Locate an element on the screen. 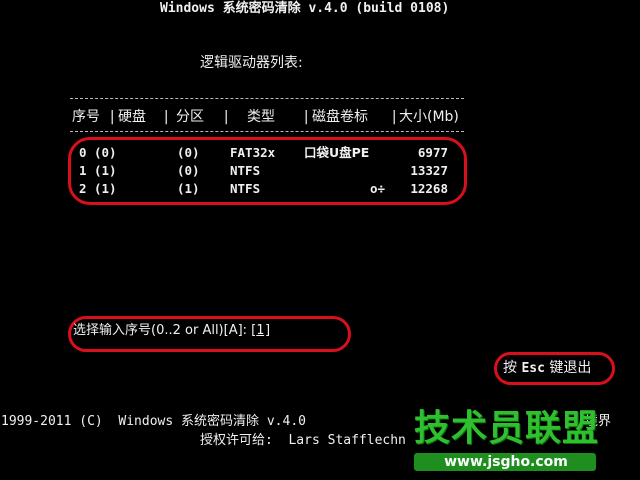 This screenshot has width=640, height=480. column-header-size: 大小(Mb) is located at coordinates (429, 117).